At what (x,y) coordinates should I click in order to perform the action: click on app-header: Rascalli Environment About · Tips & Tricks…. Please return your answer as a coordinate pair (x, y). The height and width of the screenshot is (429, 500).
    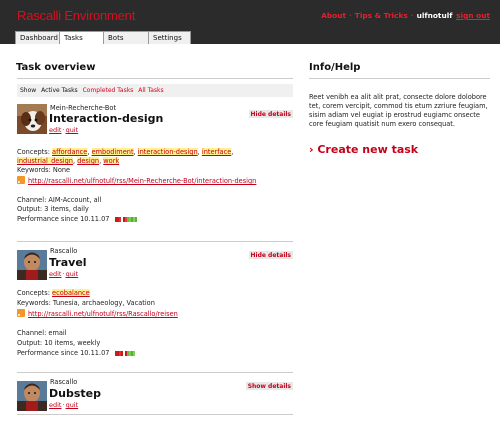
    Looking at the image, I should click on (250, 22).